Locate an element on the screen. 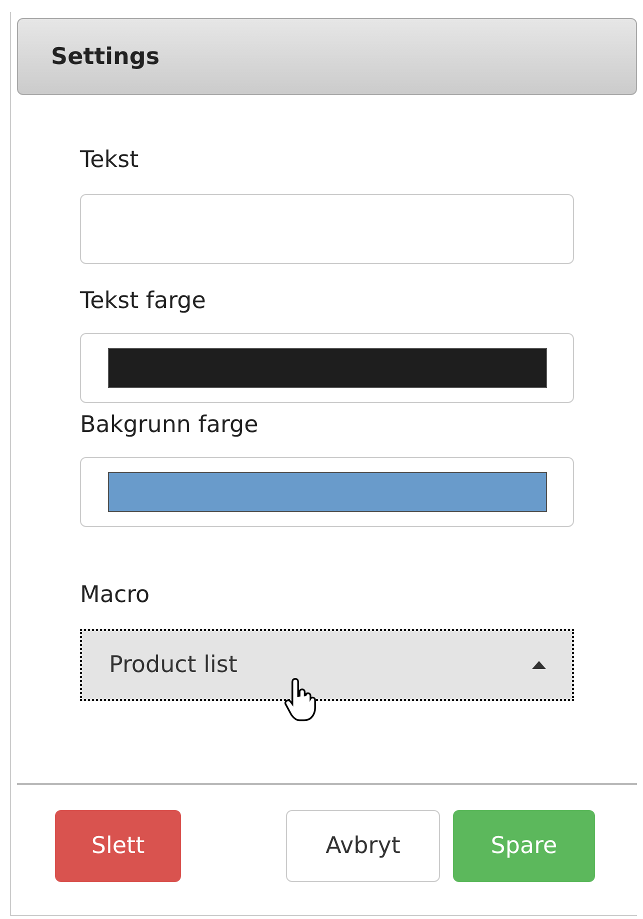  panel-title: Settings is located at coordinates (105, 57).